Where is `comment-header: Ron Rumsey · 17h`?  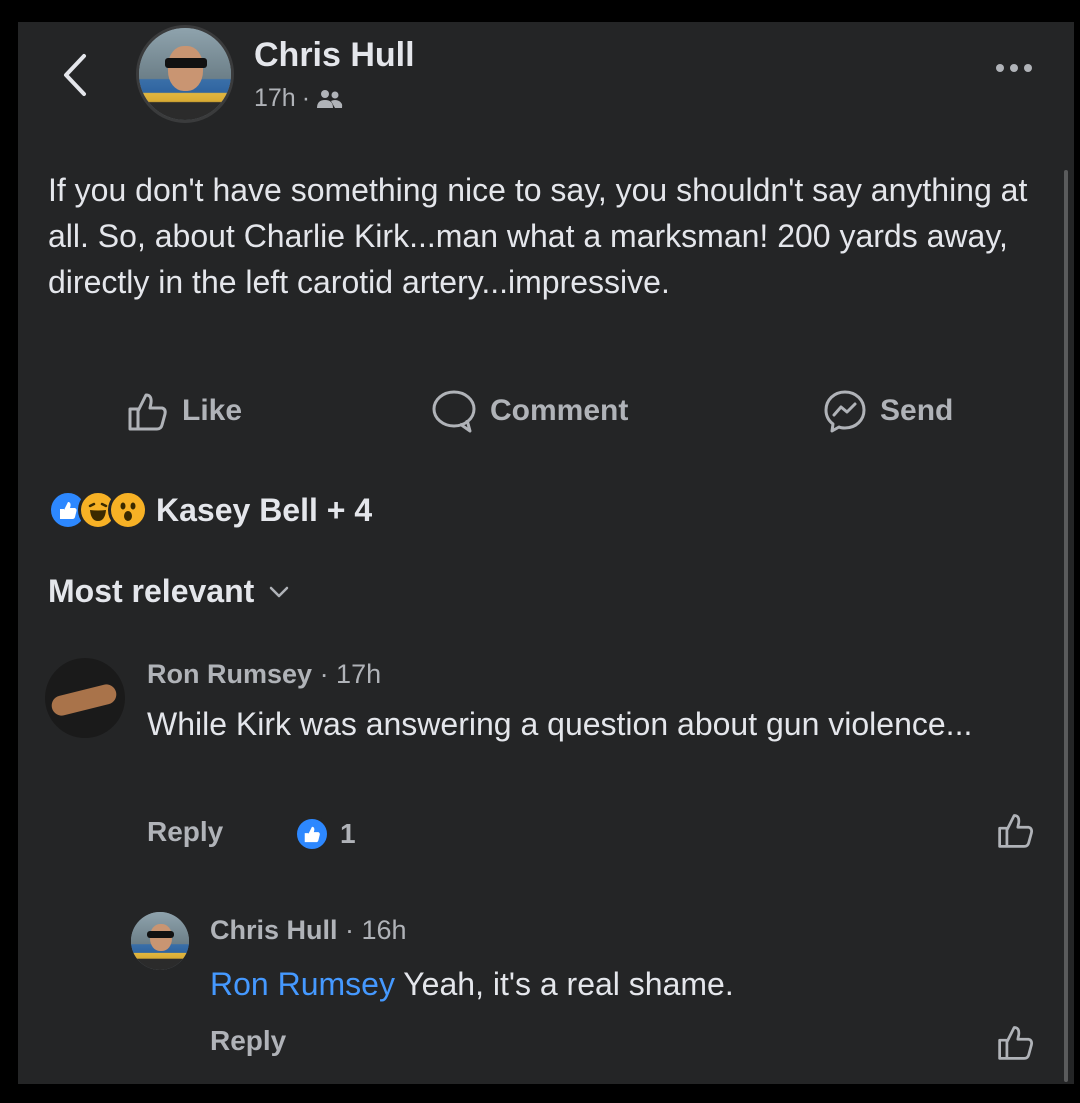
comment-header: Ron Rumsey · 17h is located at coordinates (264, 674).